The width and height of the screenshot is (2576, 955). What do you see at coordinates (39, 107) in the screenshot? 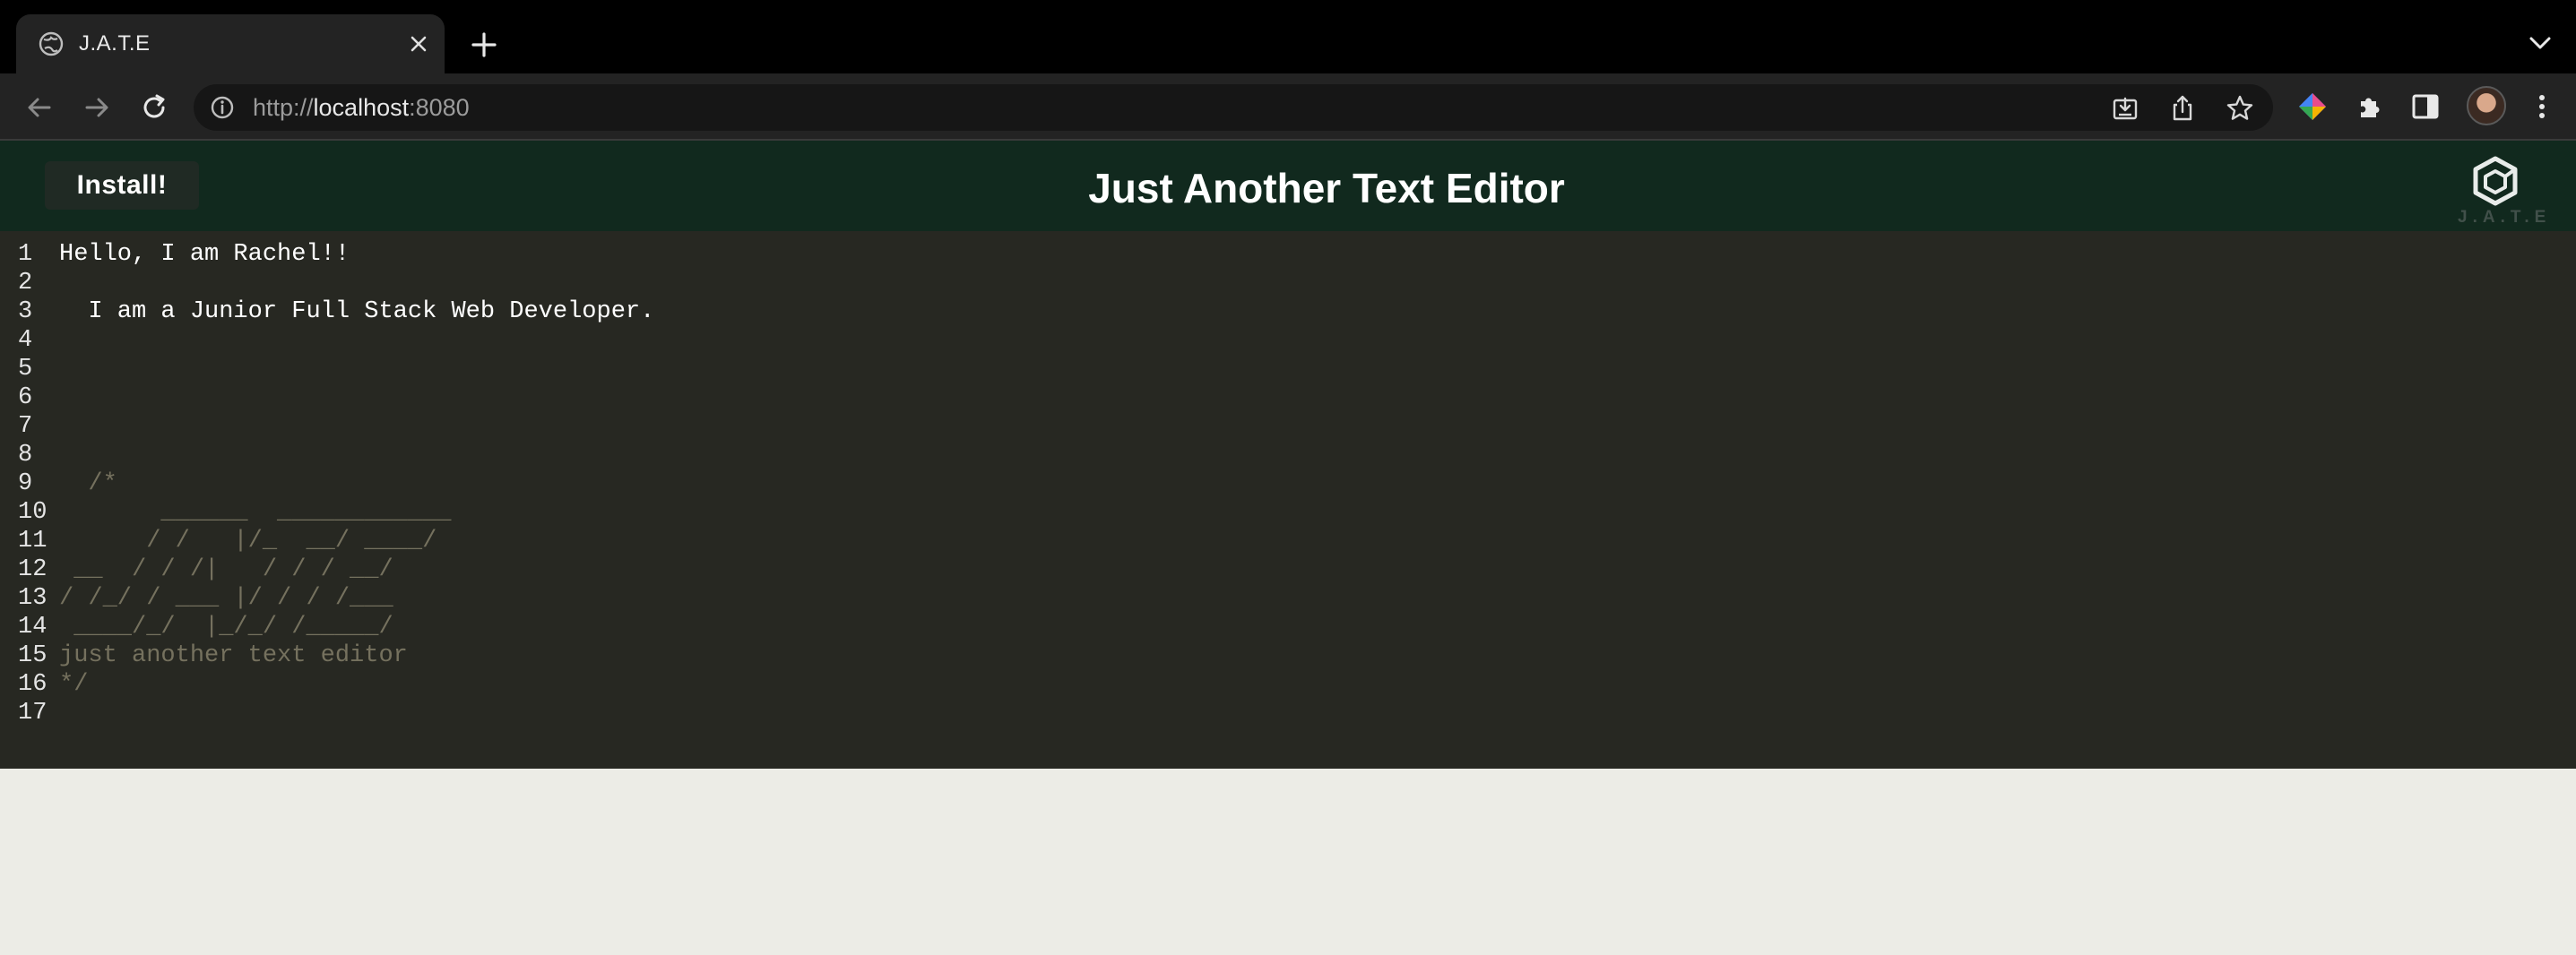
I see `back-arrow-icon` at bounding box center [39, 107].